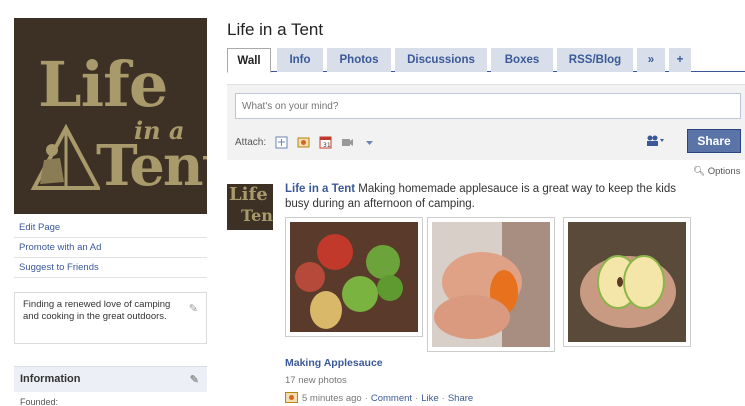 This screenshot has width=745, height=406. I want to click on like-link: Like, so click(429, 398).